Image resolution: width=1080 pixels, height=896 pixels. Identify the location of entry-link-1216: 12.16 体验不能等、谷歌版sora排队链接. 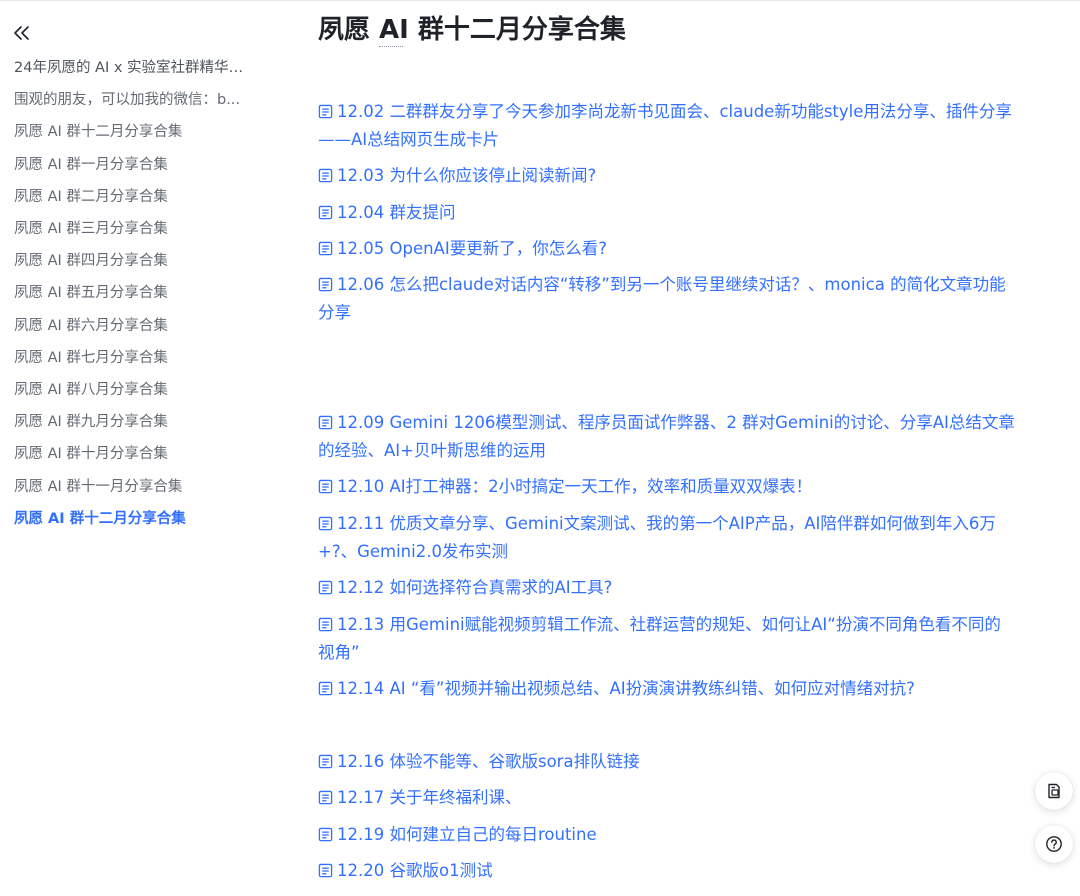
(674, 762).